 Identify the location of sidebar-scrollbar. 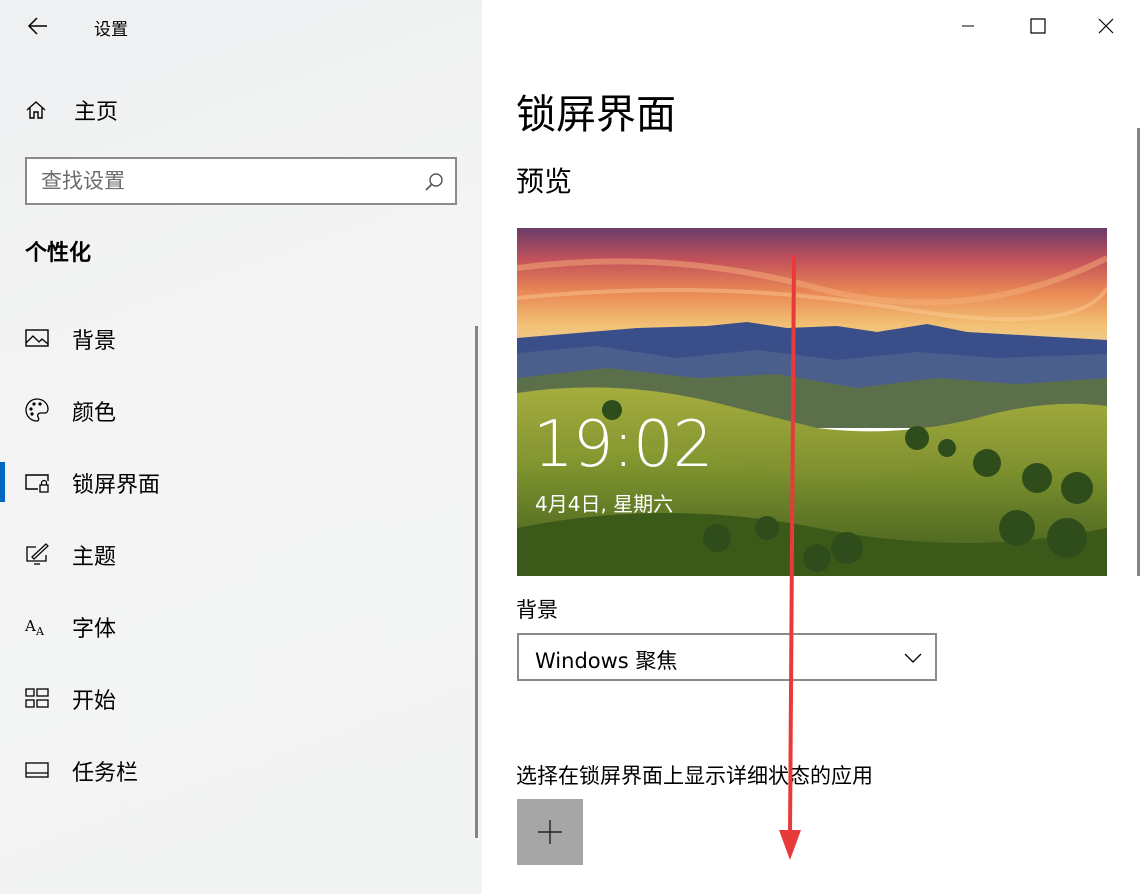
(476, 582).